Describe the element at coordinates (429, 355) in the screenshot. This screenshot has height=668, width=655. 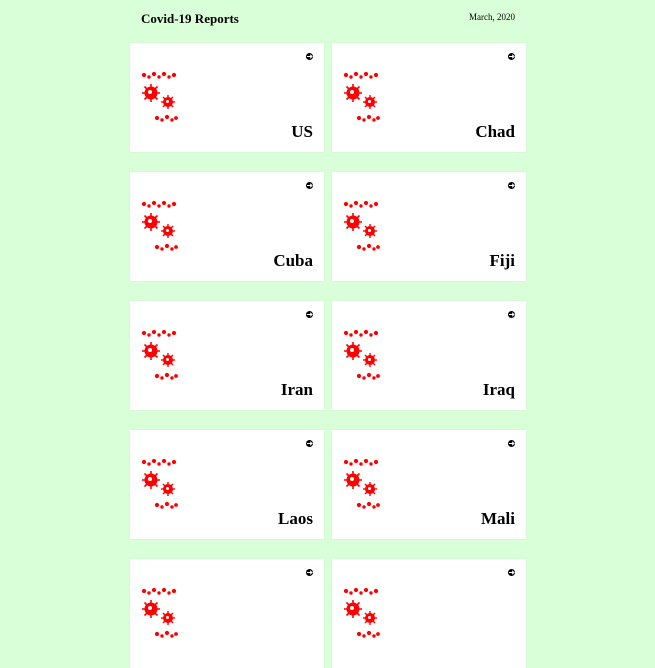
I see `country-card: Iraq` at that location.